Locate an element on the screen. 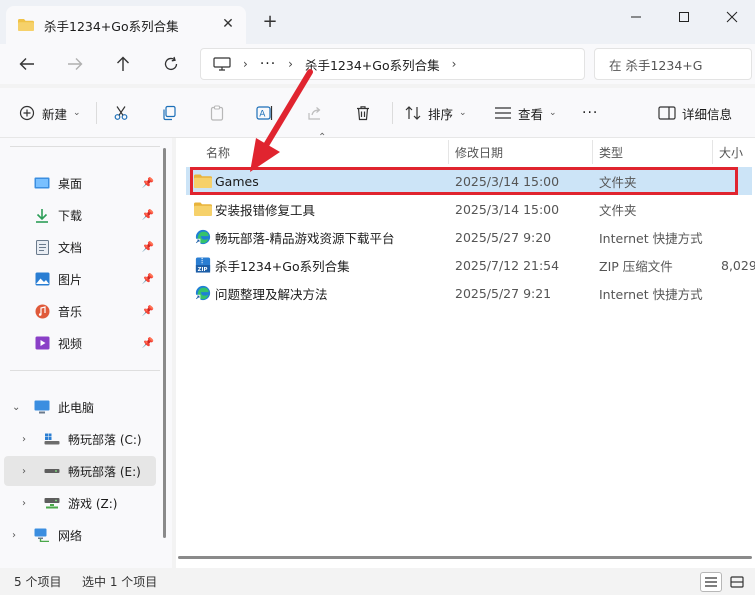  view-list-icon is located at coordinates (503, 113).